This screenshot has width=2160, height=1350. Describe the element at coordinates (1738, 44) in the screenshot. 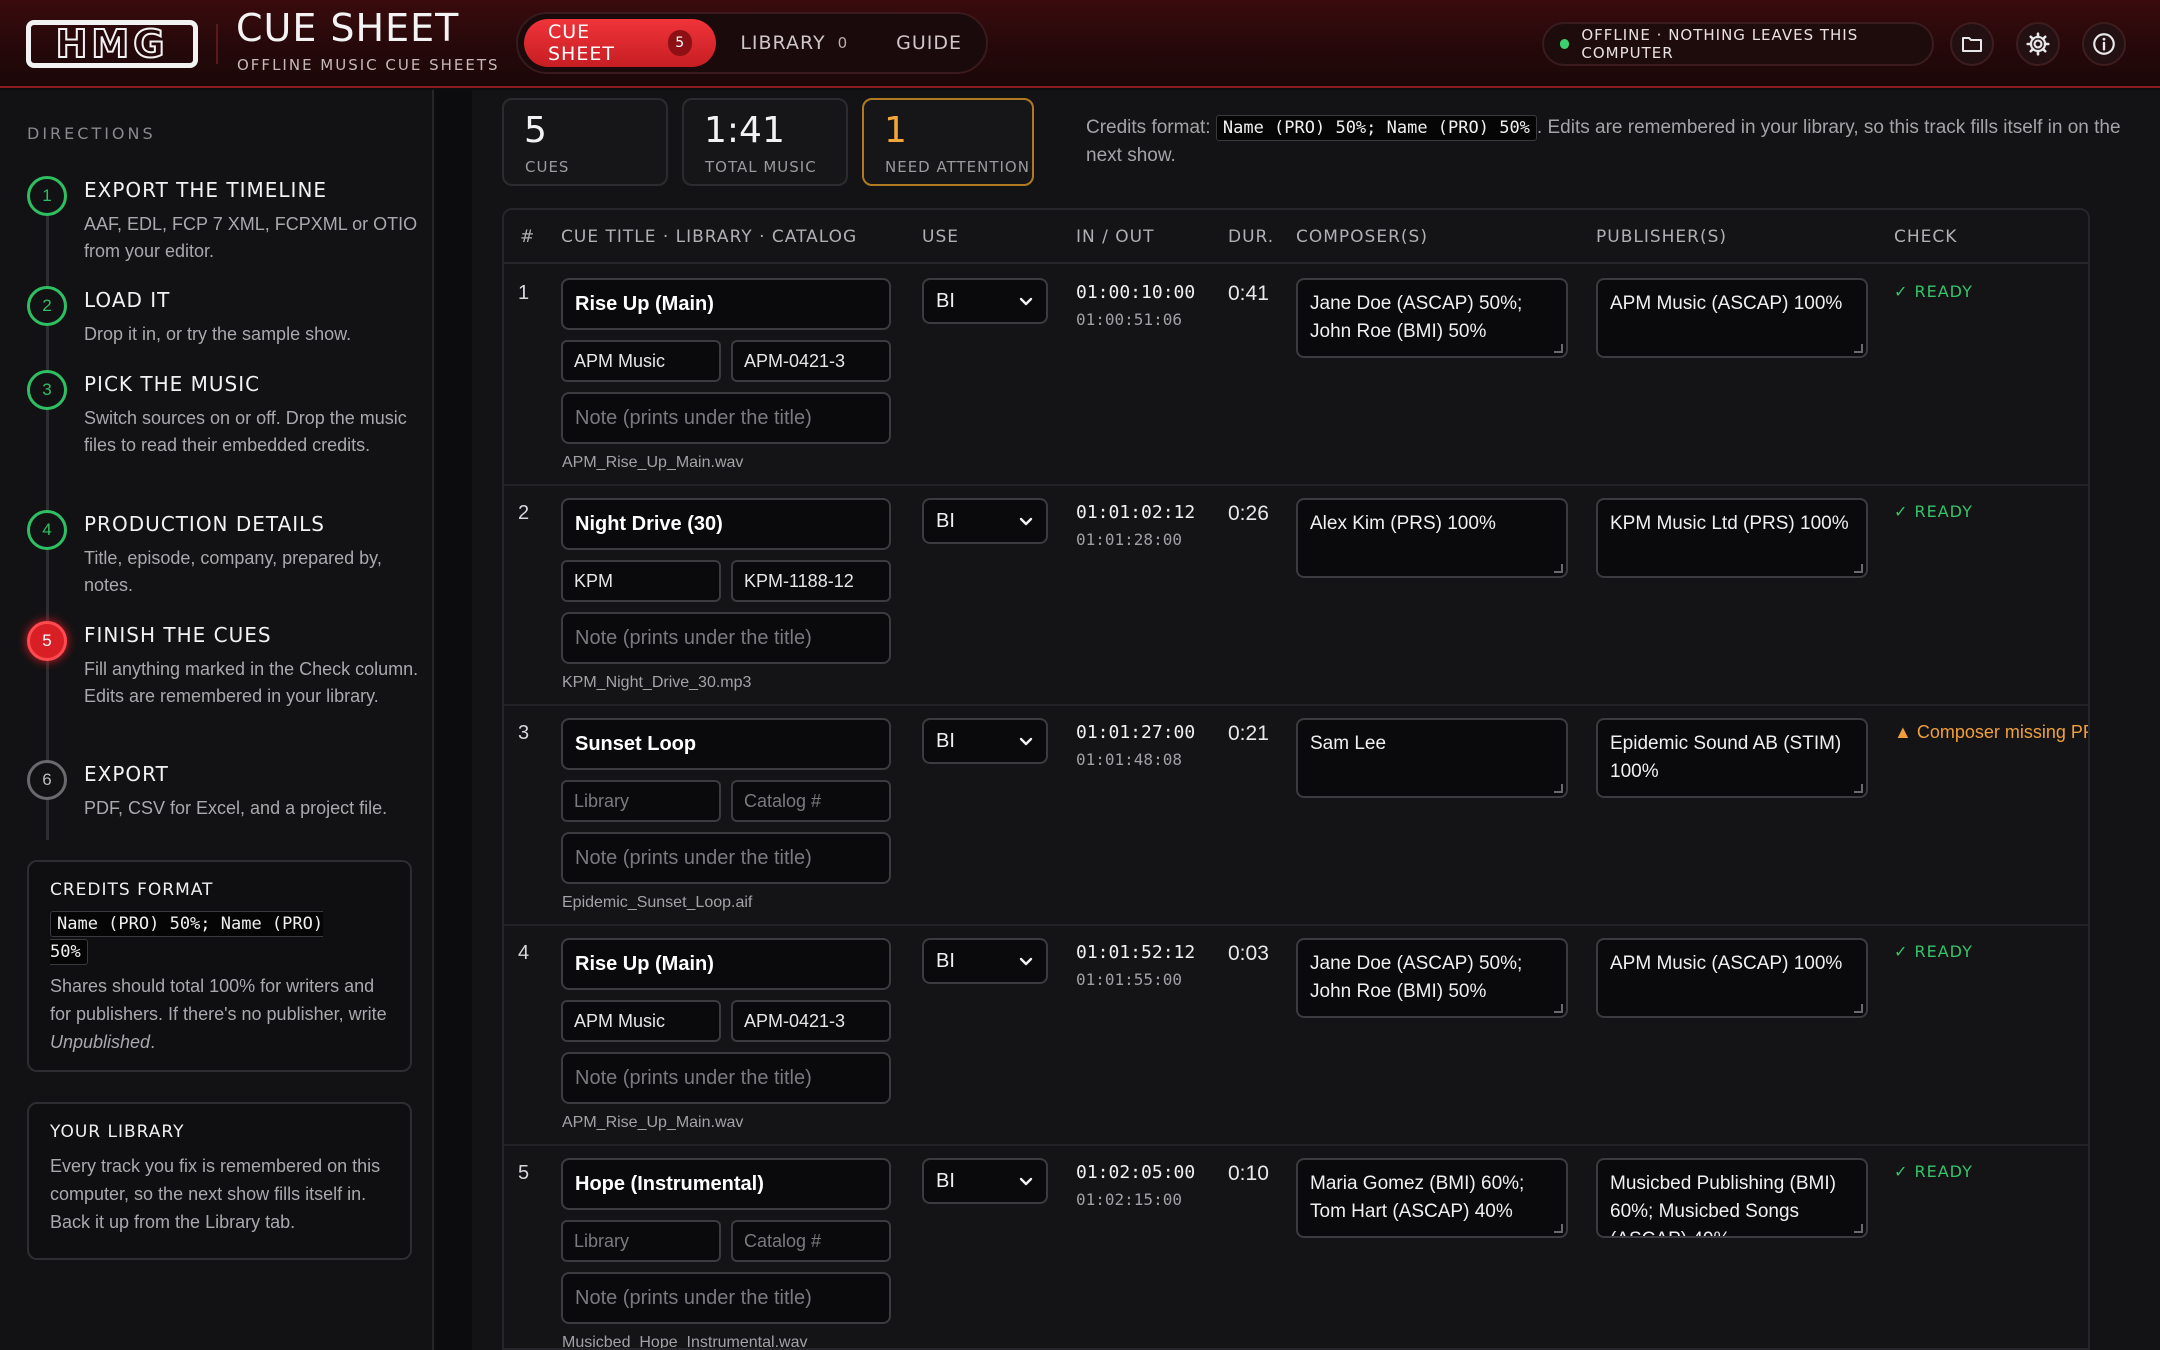

I see `offline-status-badge: OFFLINE · NOTHING LEAVES THIS COMPUTER` at that location.